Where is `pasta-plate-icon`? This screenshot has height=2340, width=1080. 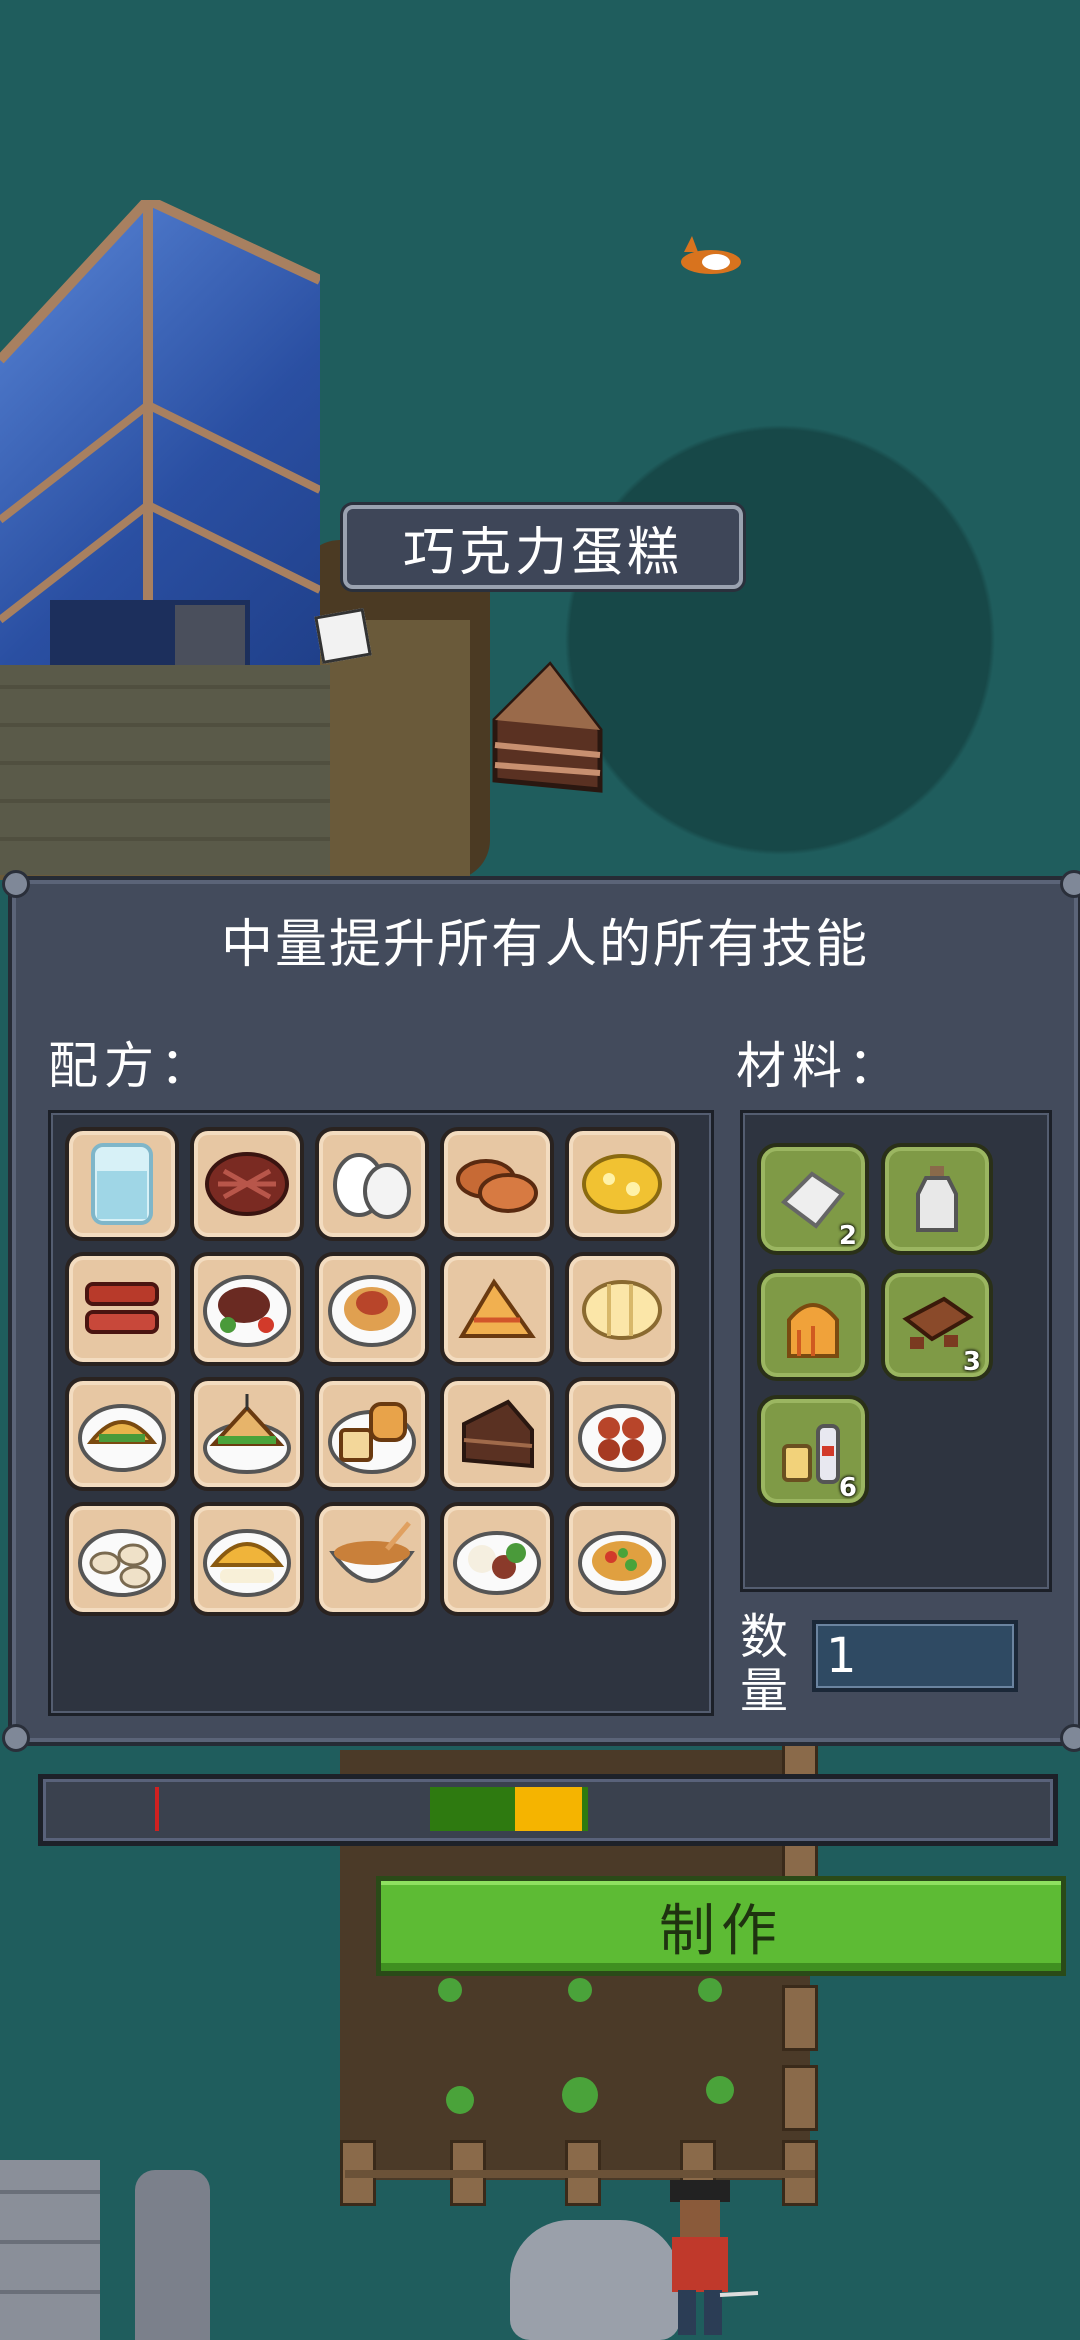
pasta-plate-icon is located at coordinates (372, 1311).